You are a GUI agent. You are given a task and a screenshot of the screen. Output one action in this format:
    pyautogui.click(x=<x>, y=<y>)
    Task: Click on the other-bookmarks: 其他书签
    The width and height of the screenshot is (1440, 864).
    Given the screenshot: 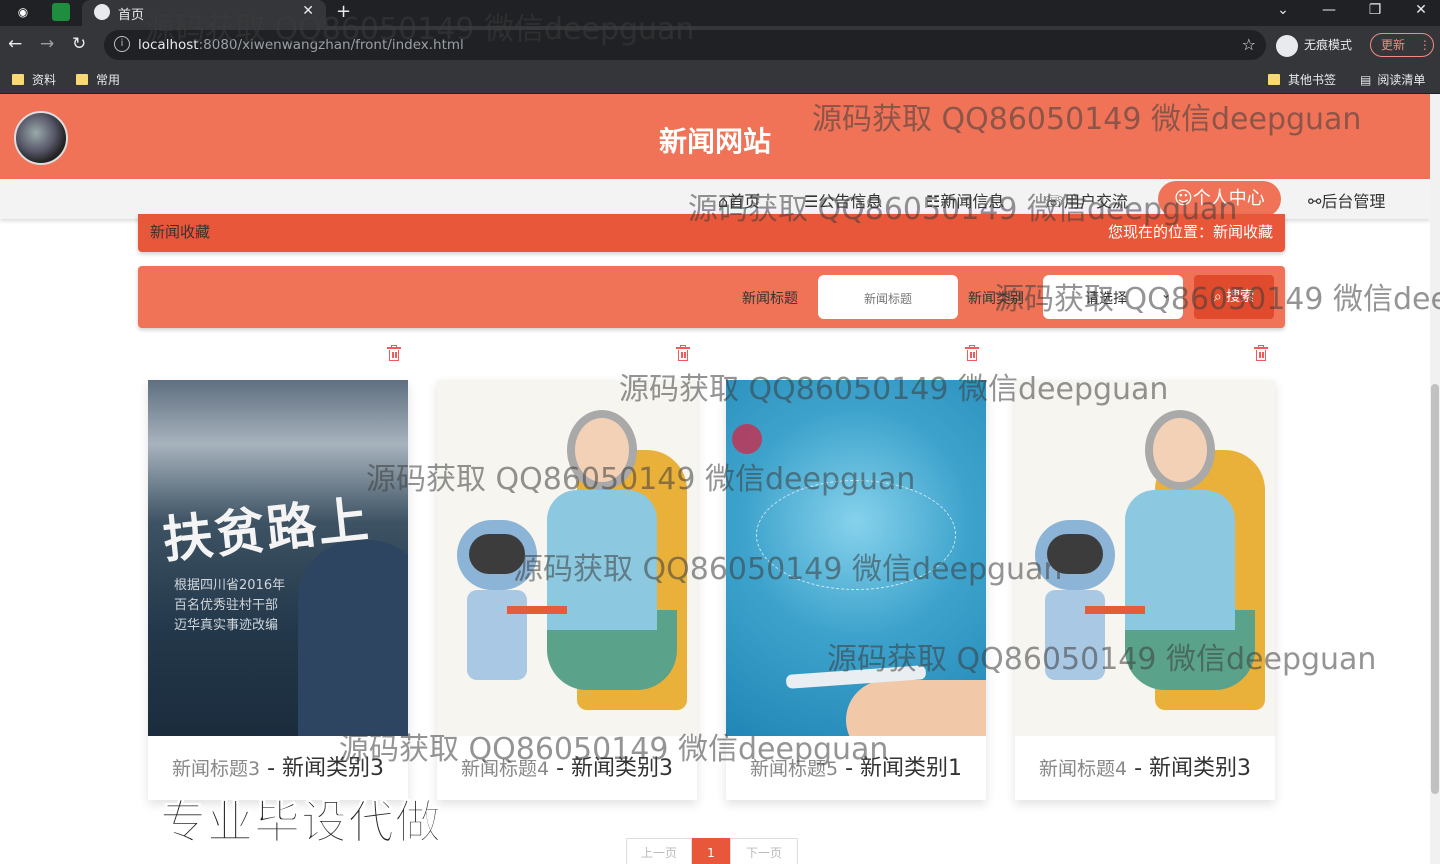 What is the action you would take?
    pyautogui.click(x=1302, y=79)
    